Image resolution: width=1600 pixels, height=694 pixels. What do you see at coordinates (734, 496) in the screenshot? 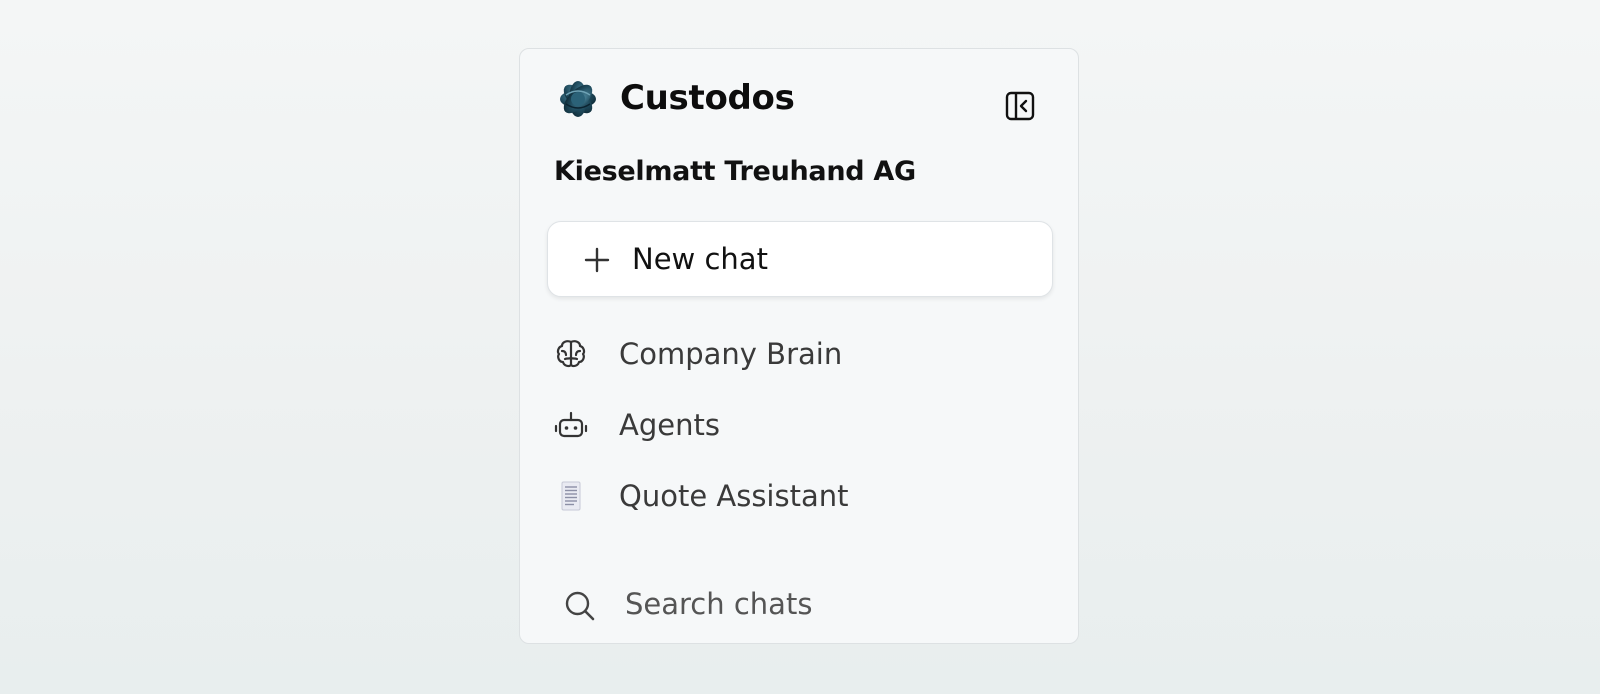
I see `nav-item-label: Quote Assistant` at bounding box center [734, 496].